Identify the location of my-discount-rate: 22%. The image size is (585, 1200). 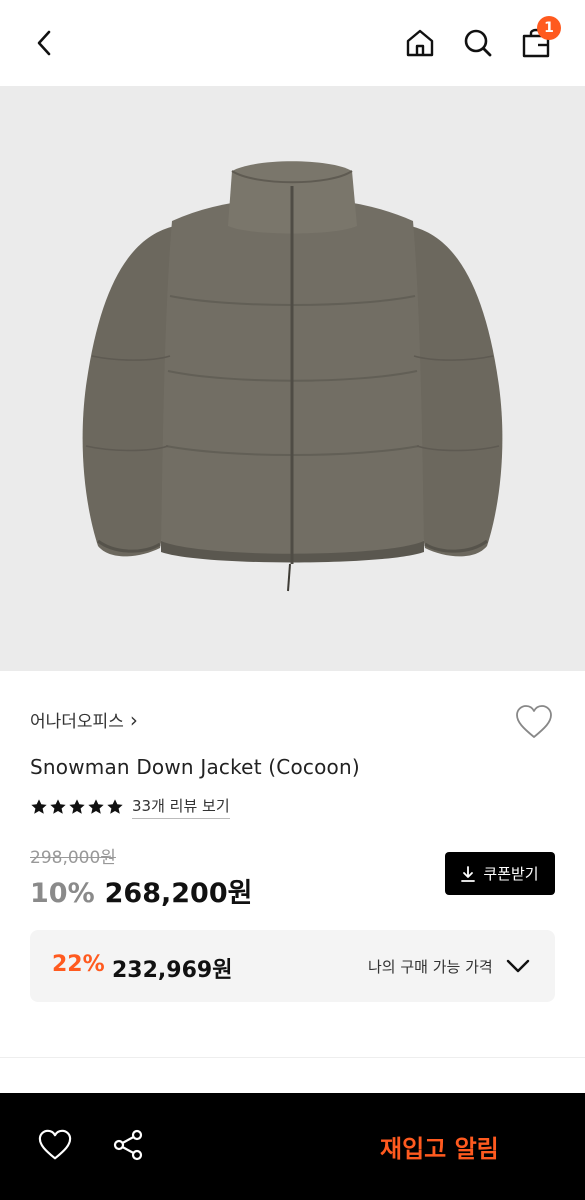
(78, 964).